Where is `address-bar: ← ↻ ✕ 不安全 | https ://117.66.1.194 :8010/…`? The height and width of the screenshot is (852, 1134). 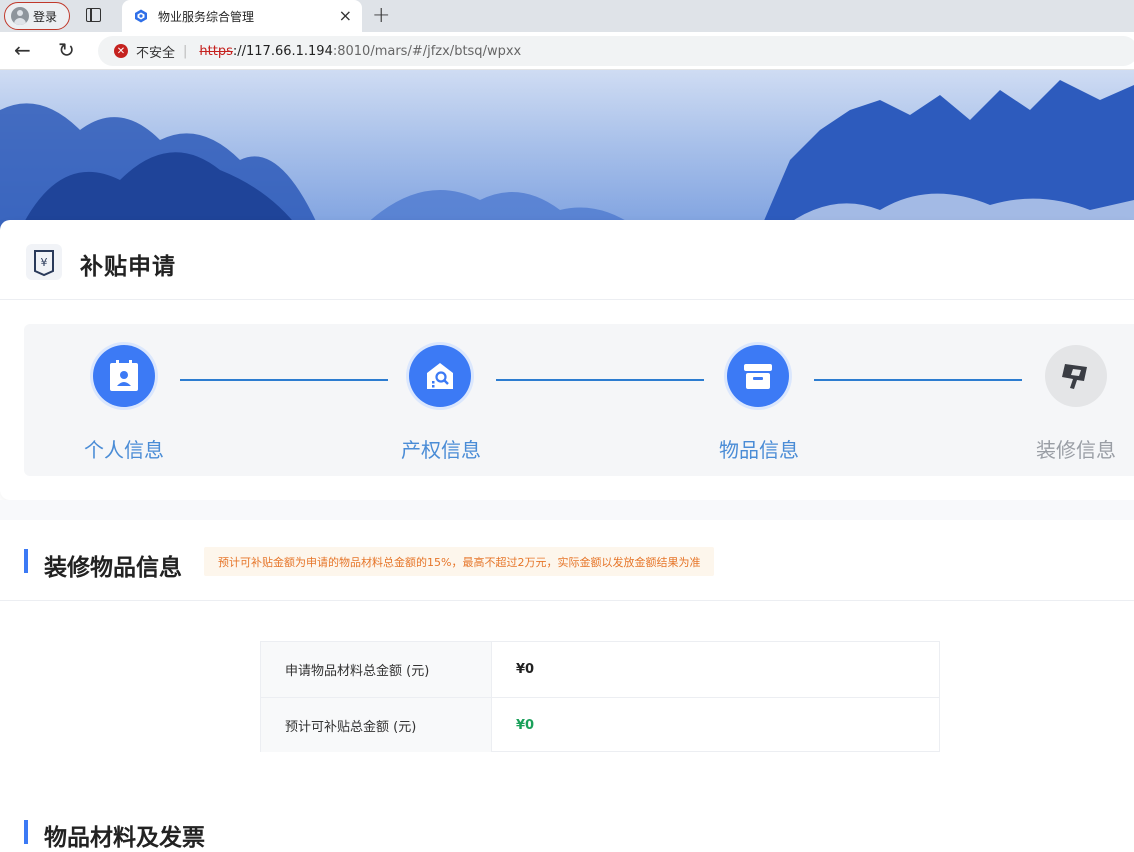 address-bar: ← ↻ ✕ 不安全 | https ://117.66.1.194 :8010/… is located at coordinates (567, 51).